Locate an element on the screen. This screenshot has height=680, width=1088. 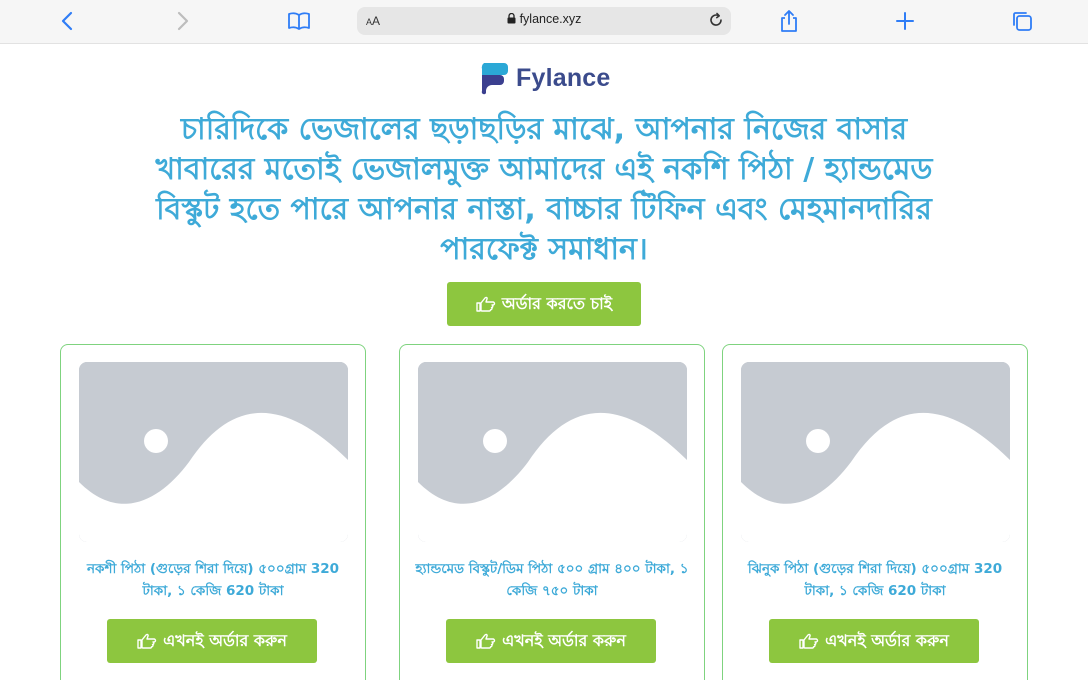
reload-icon is located at coordinates (716, 19).